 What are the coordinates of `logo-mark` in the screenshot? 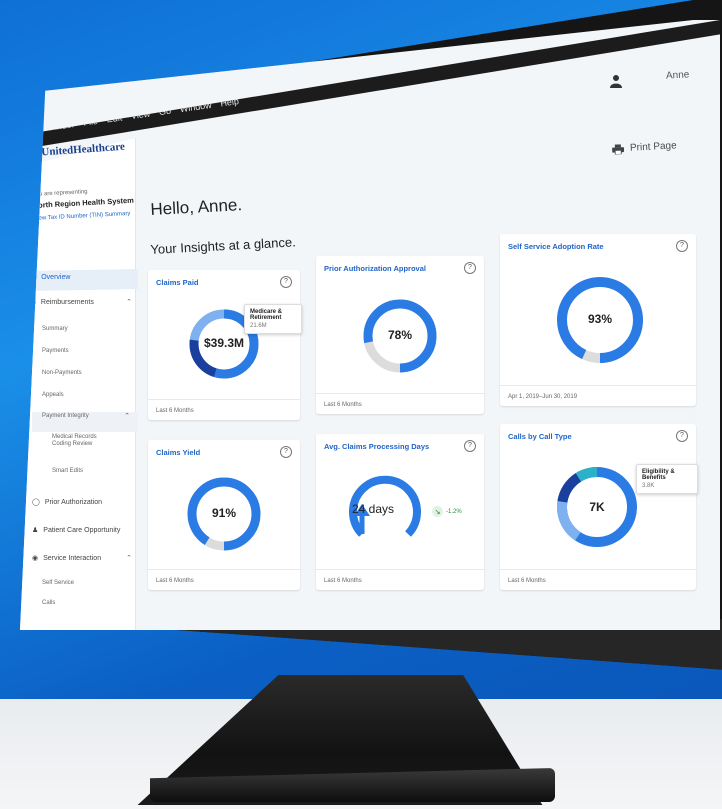 It's located at (36, 152).